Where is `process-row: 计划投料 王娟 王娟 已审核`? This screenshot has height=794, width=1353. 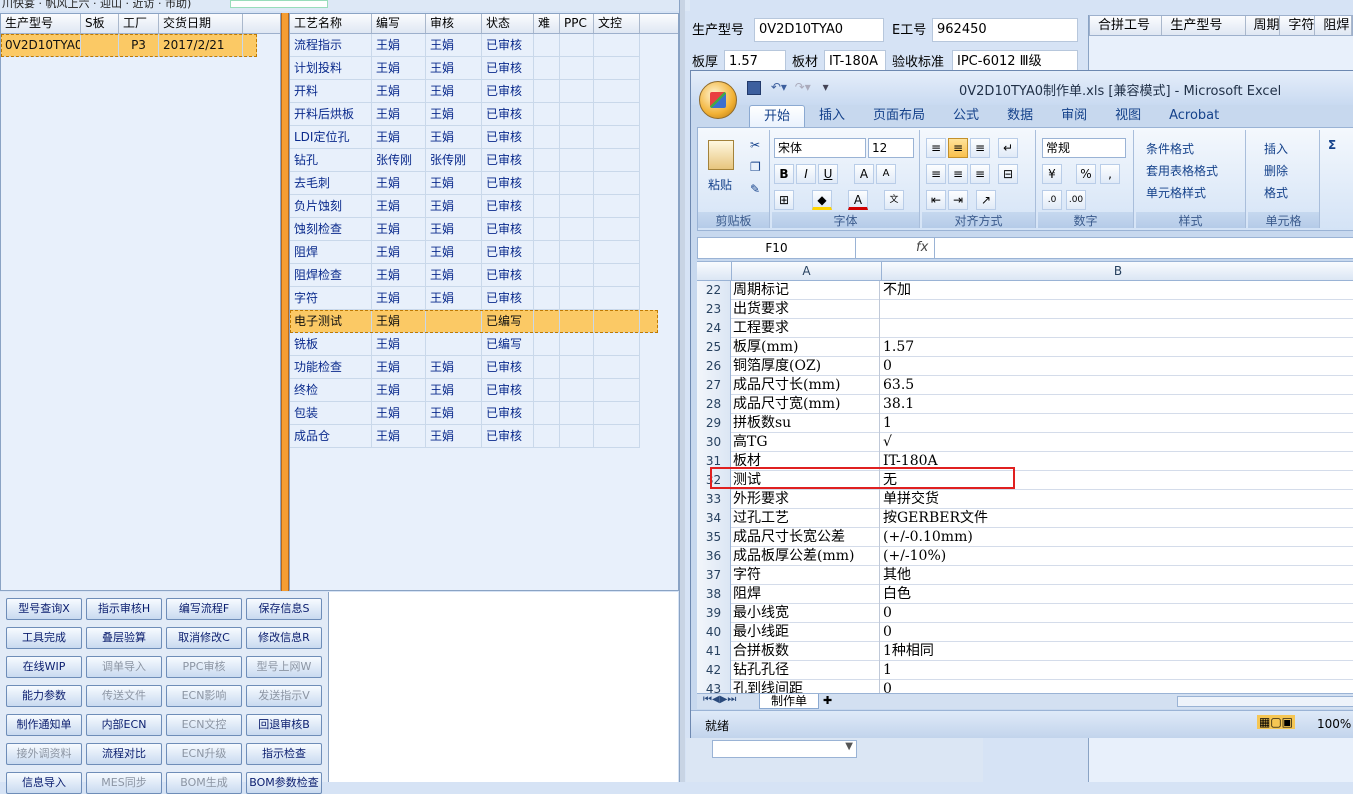 process-row: 计划投料 王娟 王娟 已审核 is located at coordinates (465, 68).